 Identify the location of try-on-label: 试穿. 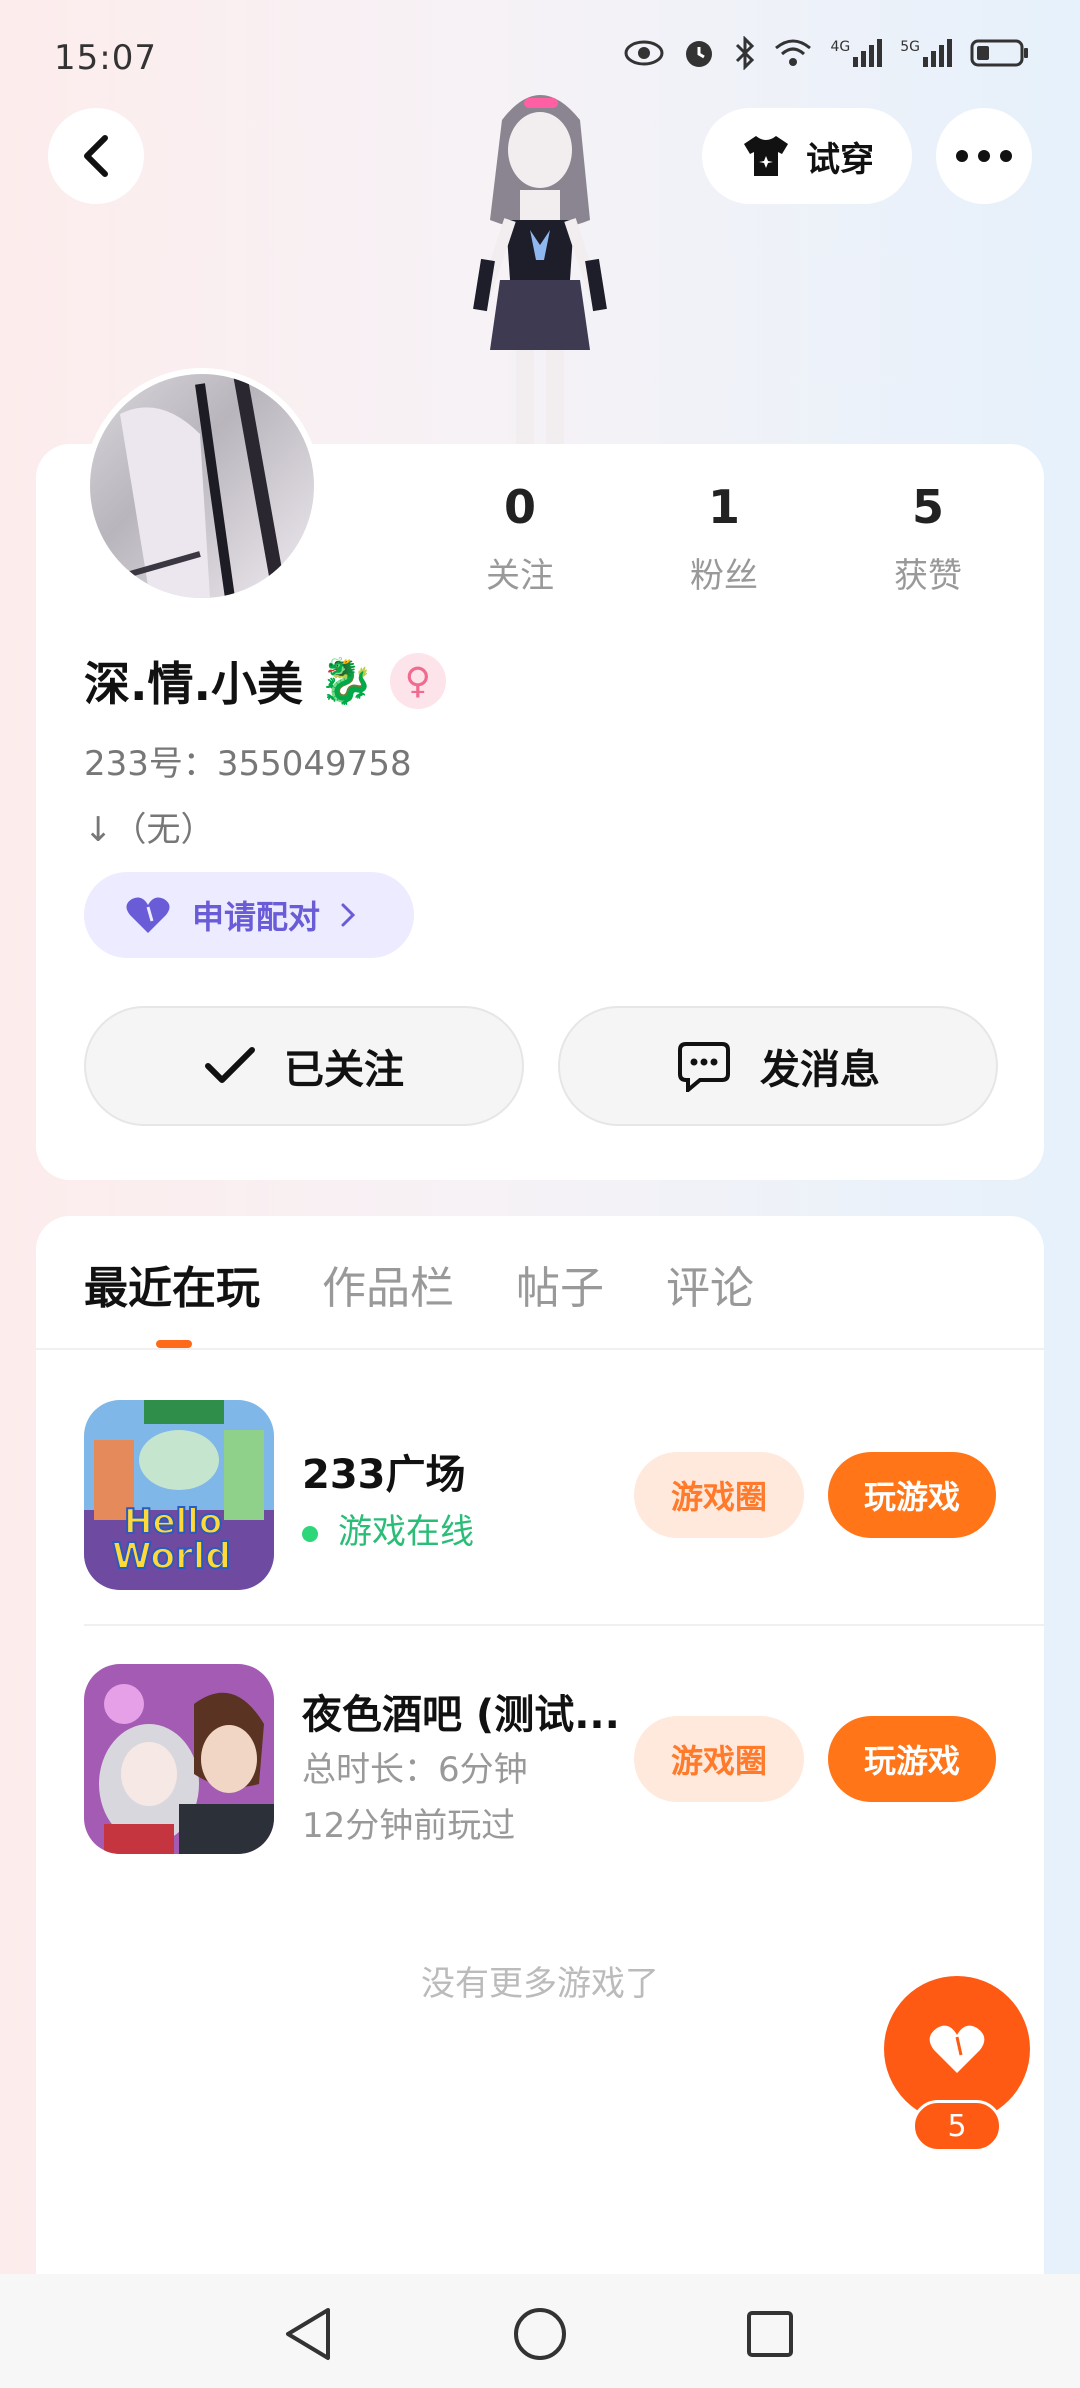
(840, 159).